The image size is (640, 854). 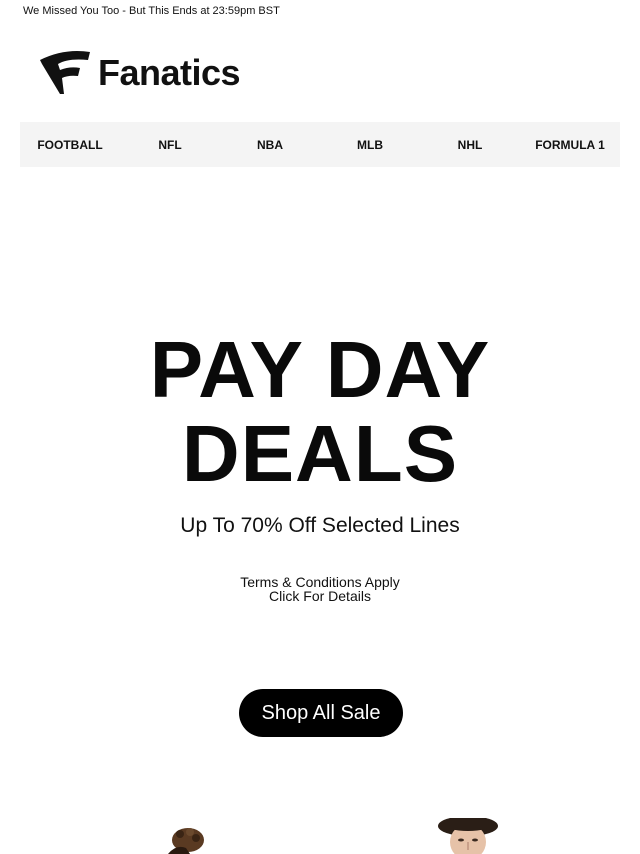 What do you see at coordinates (470, 144) in the screenshot?
I see `nav-item-nhl: NHL` at bounding box center [470, 144].